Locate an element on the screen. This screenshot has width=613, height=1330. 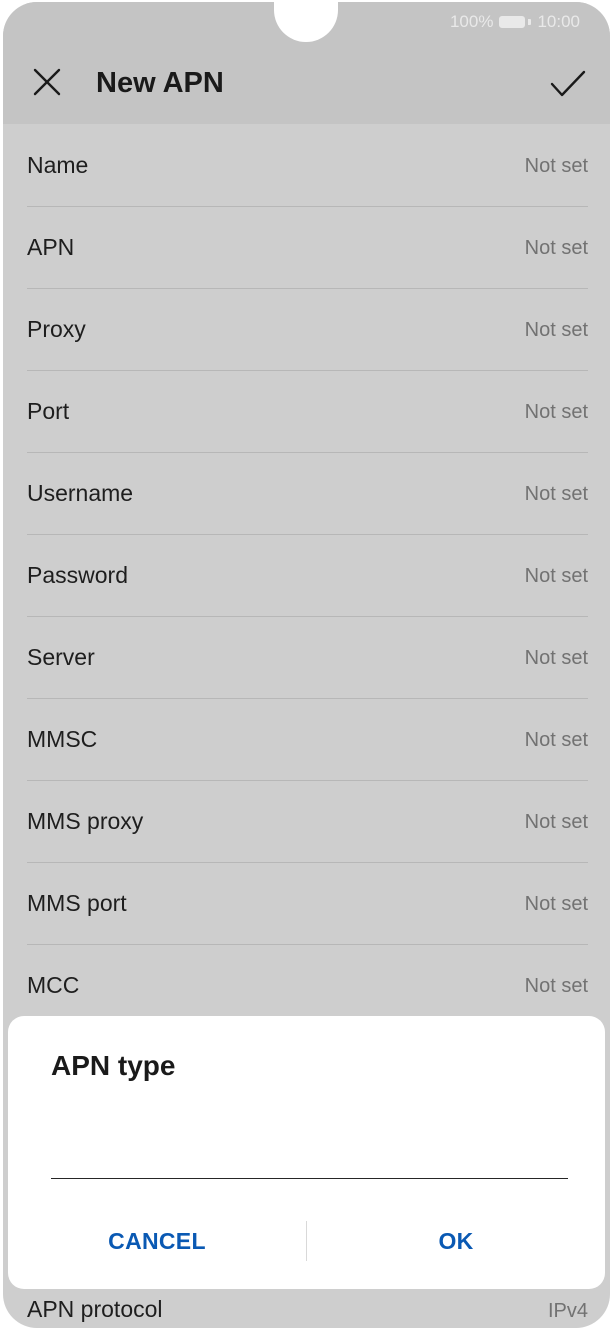
dialog-actions: CANCEL OK is located at coordinates (306, 1241).